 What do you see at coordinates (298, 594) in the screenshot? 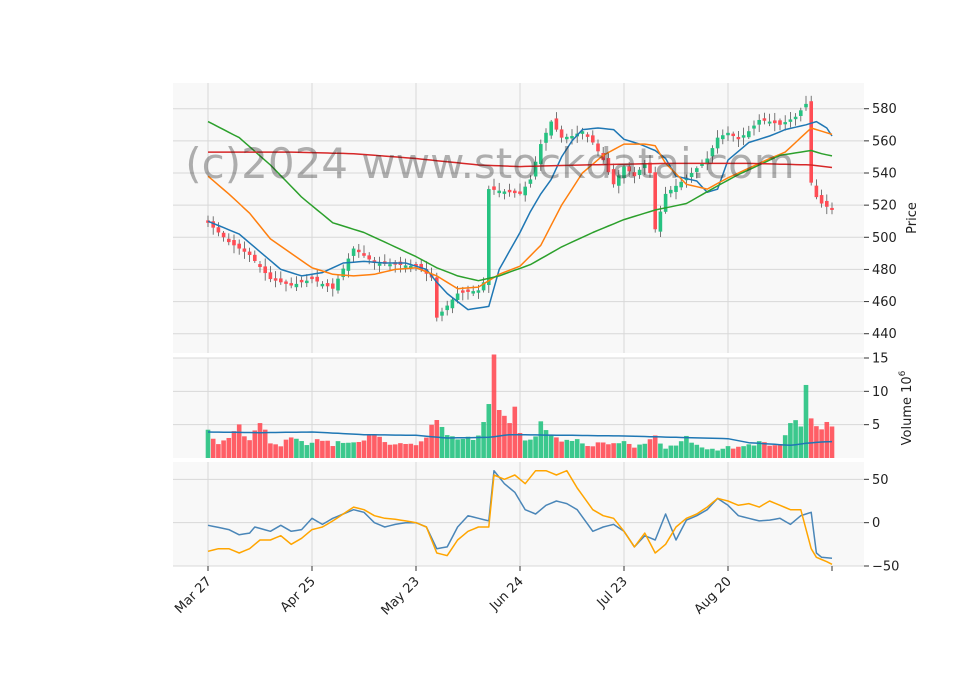
I see `x-tick-label: Apr 25` at bounding box center [298, 594].